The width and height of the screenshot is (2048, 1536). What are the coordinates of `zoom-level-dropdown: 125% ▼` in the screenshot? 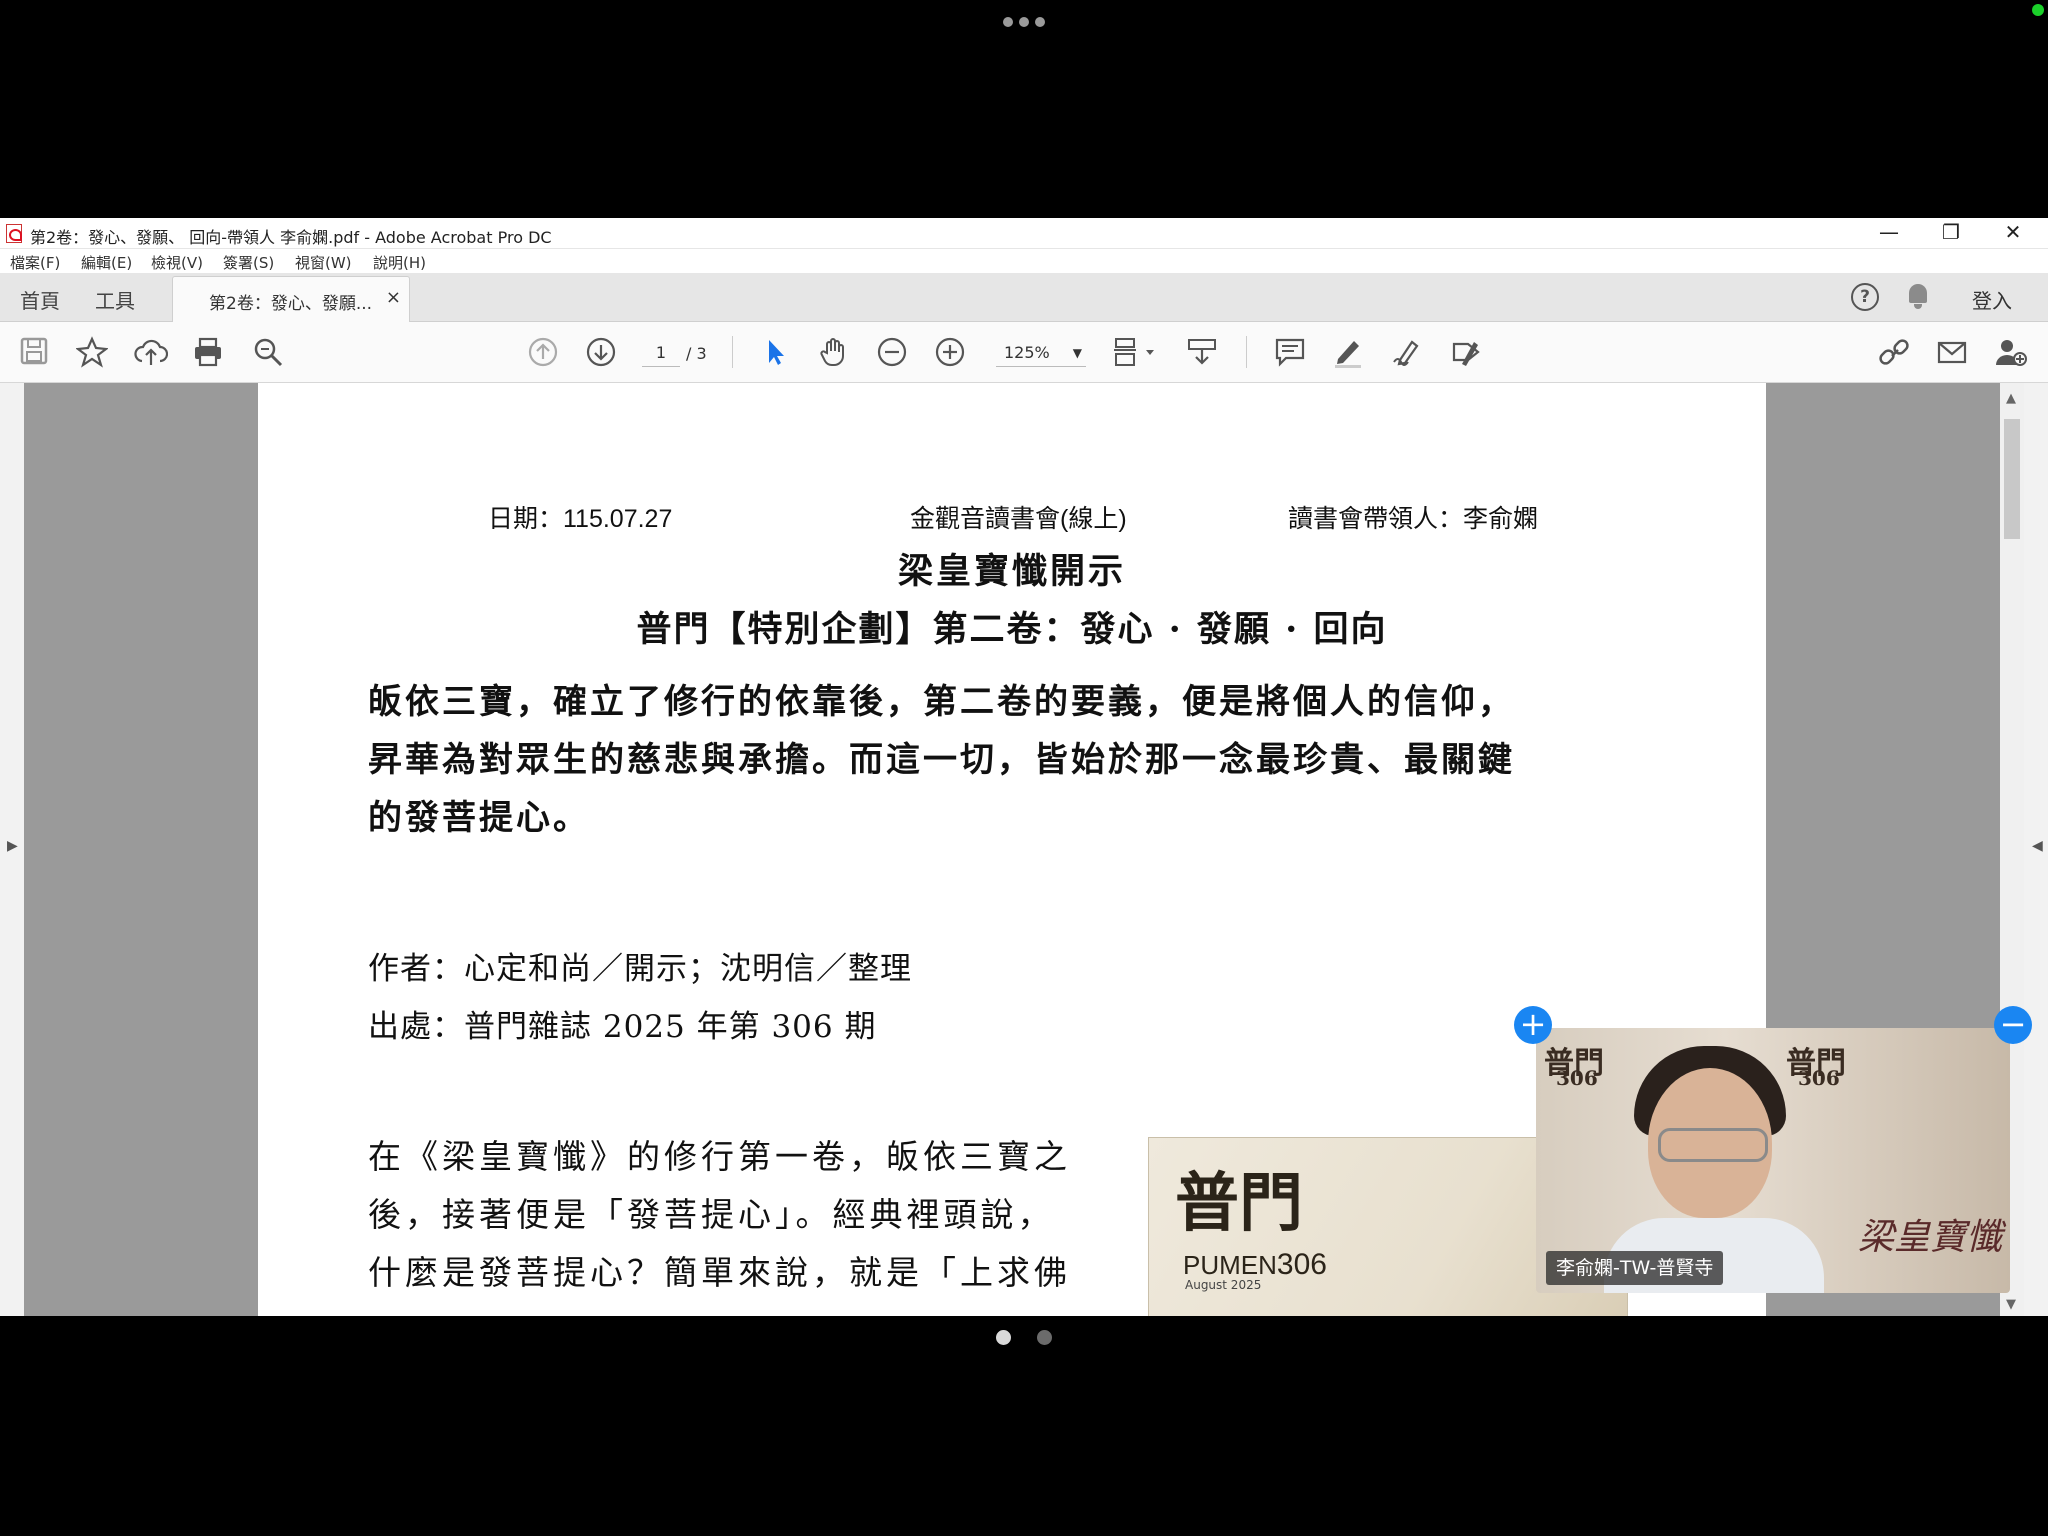 It's located at (1041, 353).